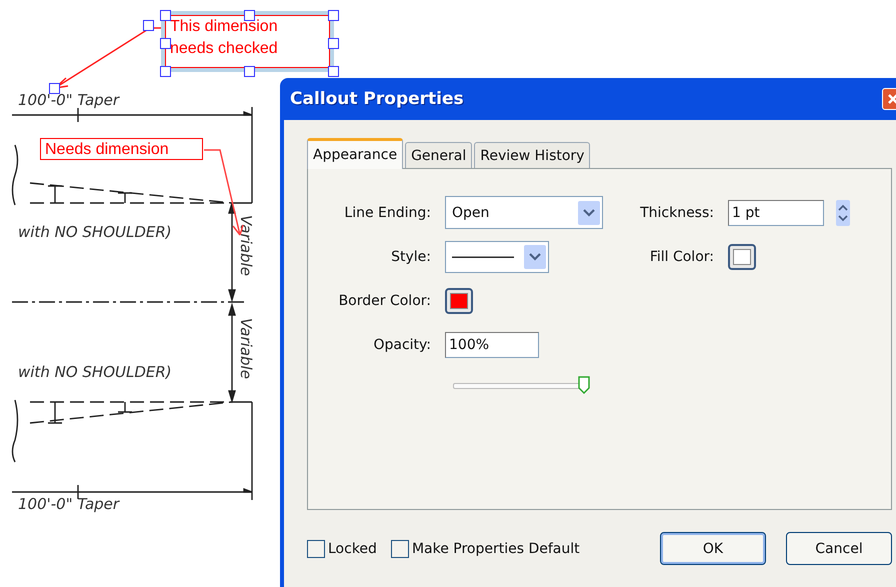 The image size is (896, 587). What do you see at coordinates (891, 99) in the screenshot?
I see `close-icon` at bounding box center [891, 99].